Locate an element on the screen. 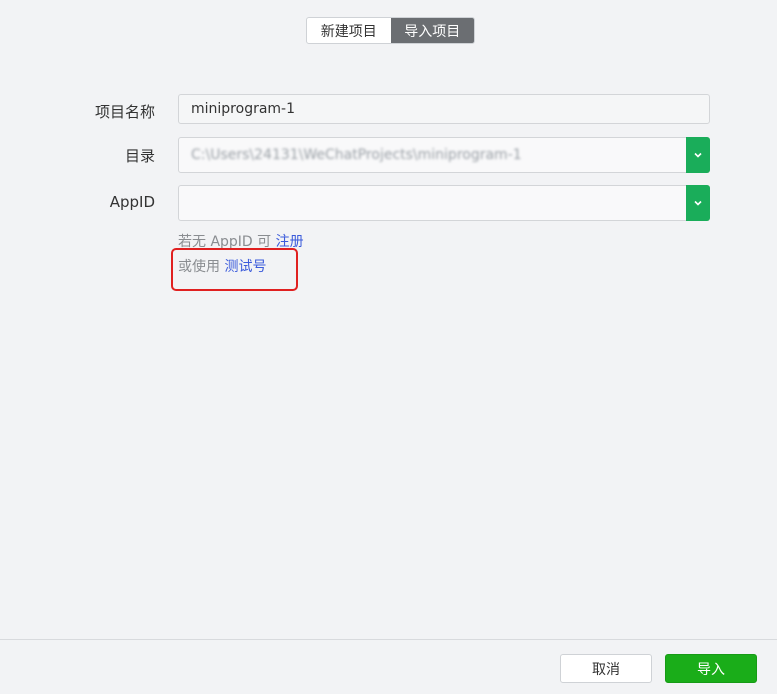 The image size is (777, 694). appid-dropdown-button is located at coordinates (698, 203).